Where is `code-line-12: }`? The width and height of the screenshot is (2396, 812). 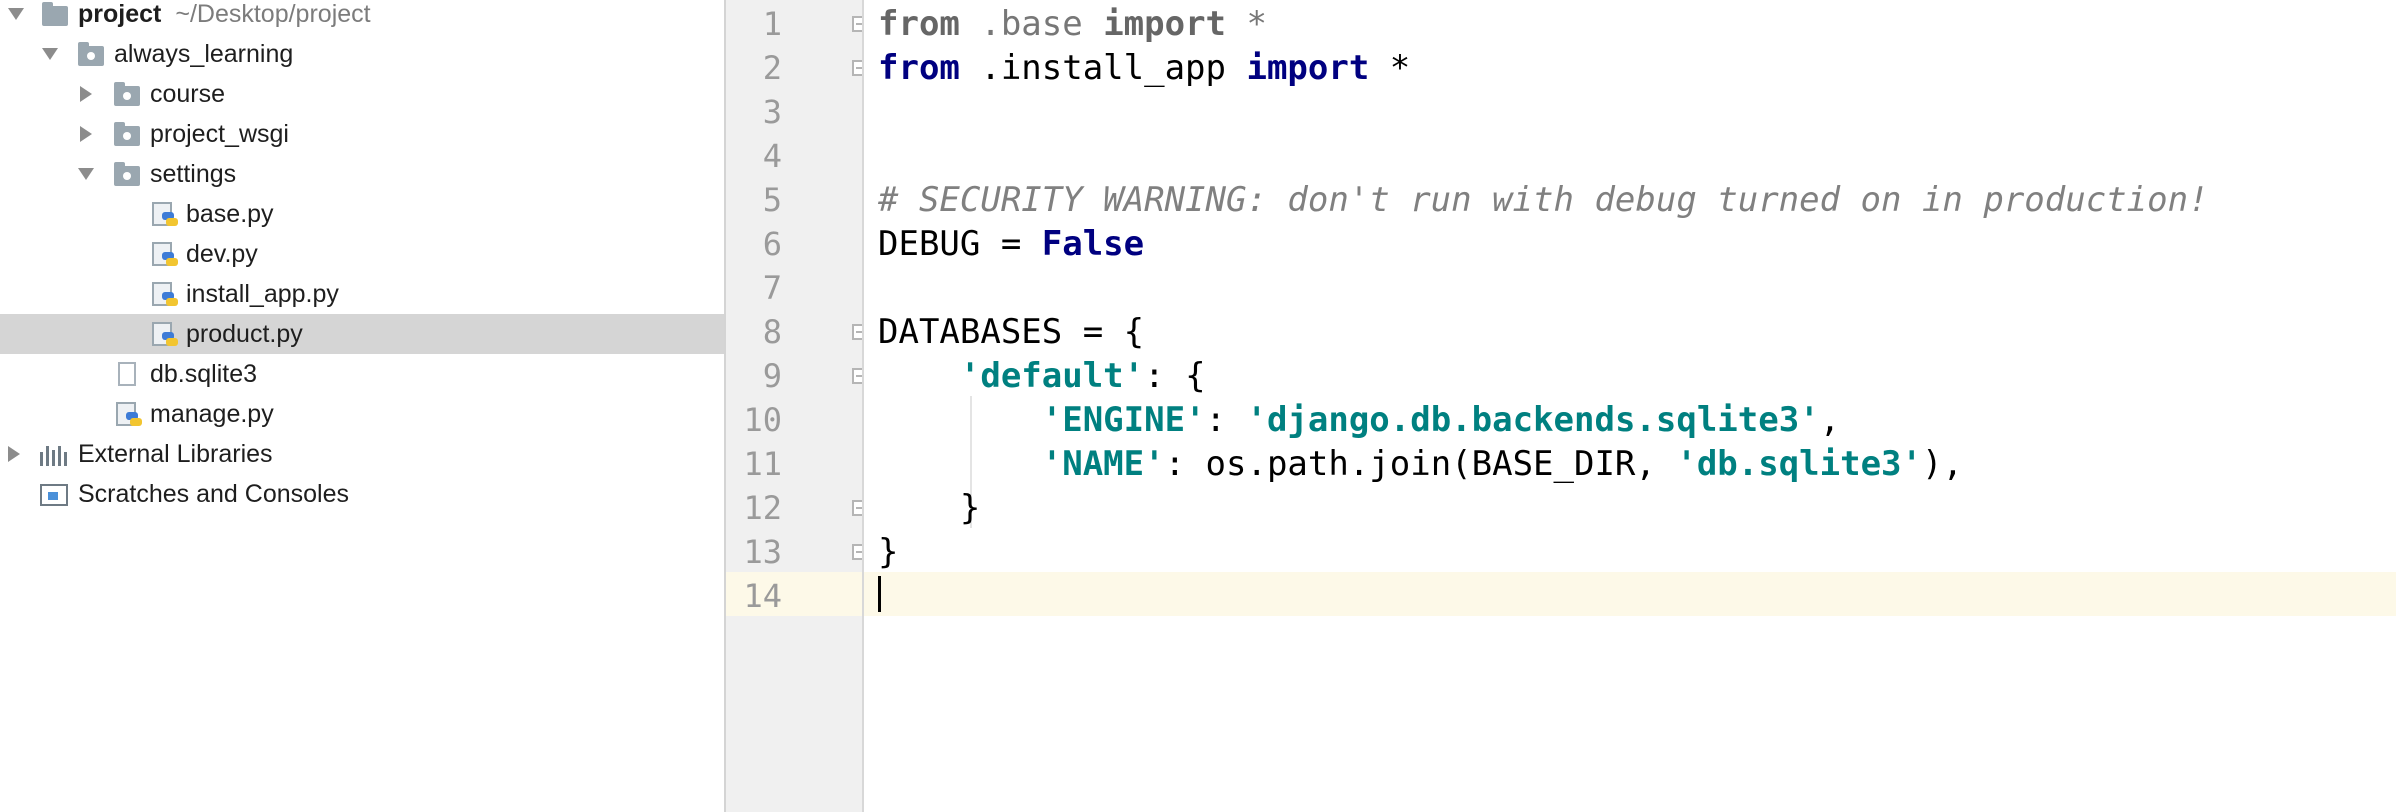
code-line-12: } is located at coordinates (929, 508).